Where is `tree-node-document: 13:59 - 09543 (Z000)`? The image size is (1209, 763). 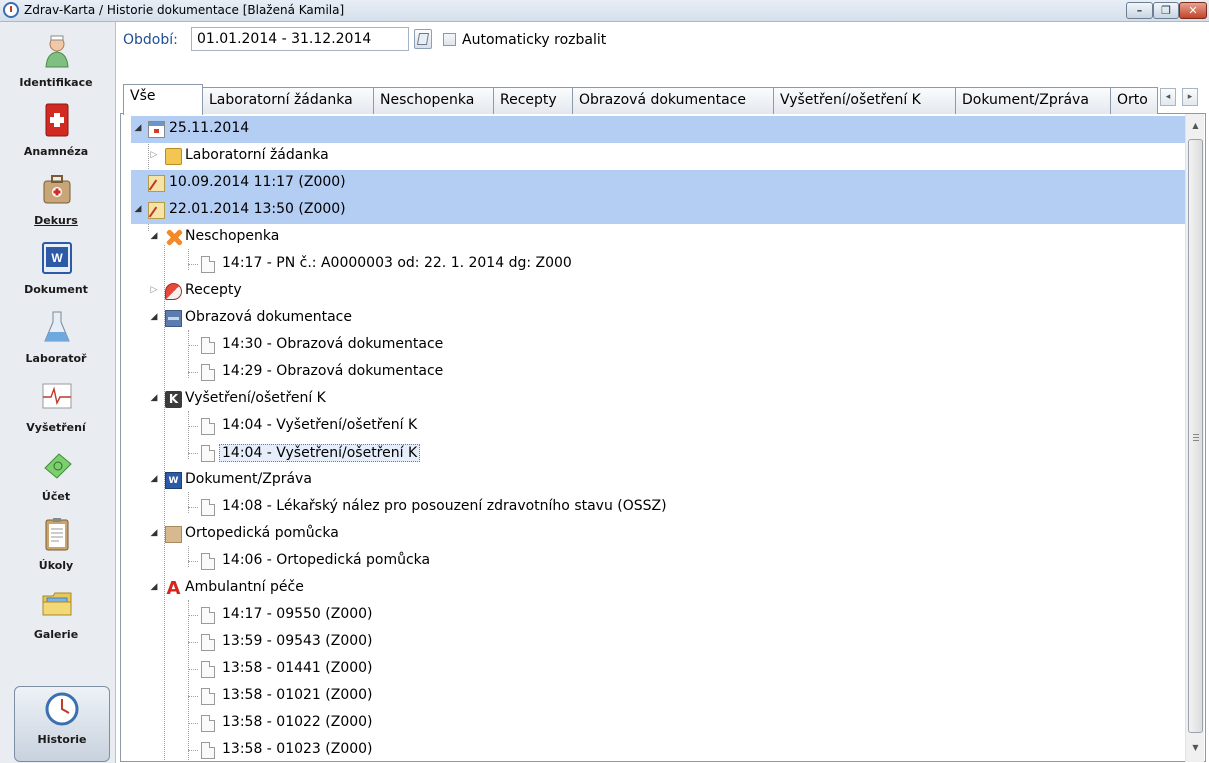 tree-node-document: 13:59 - 09543 (Z000) is located at coordinates (658, 642).